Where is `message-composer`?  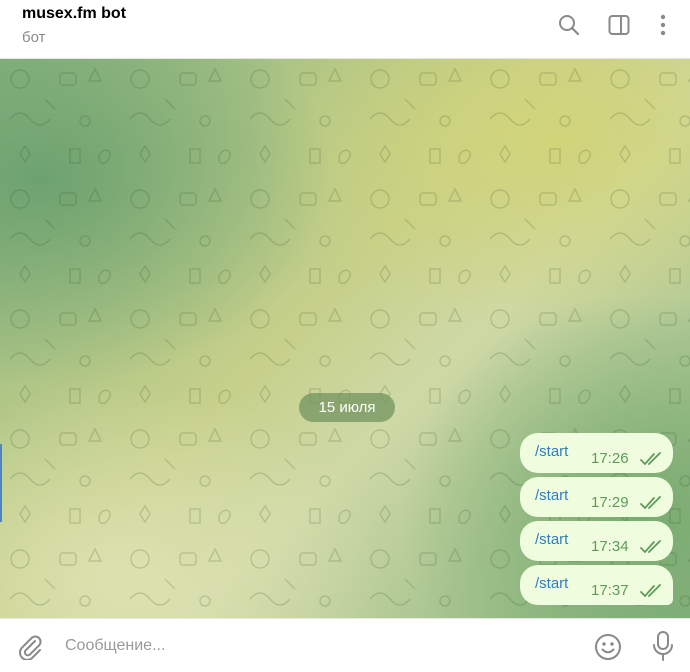 message-composer is located at coordinates (345, 645).